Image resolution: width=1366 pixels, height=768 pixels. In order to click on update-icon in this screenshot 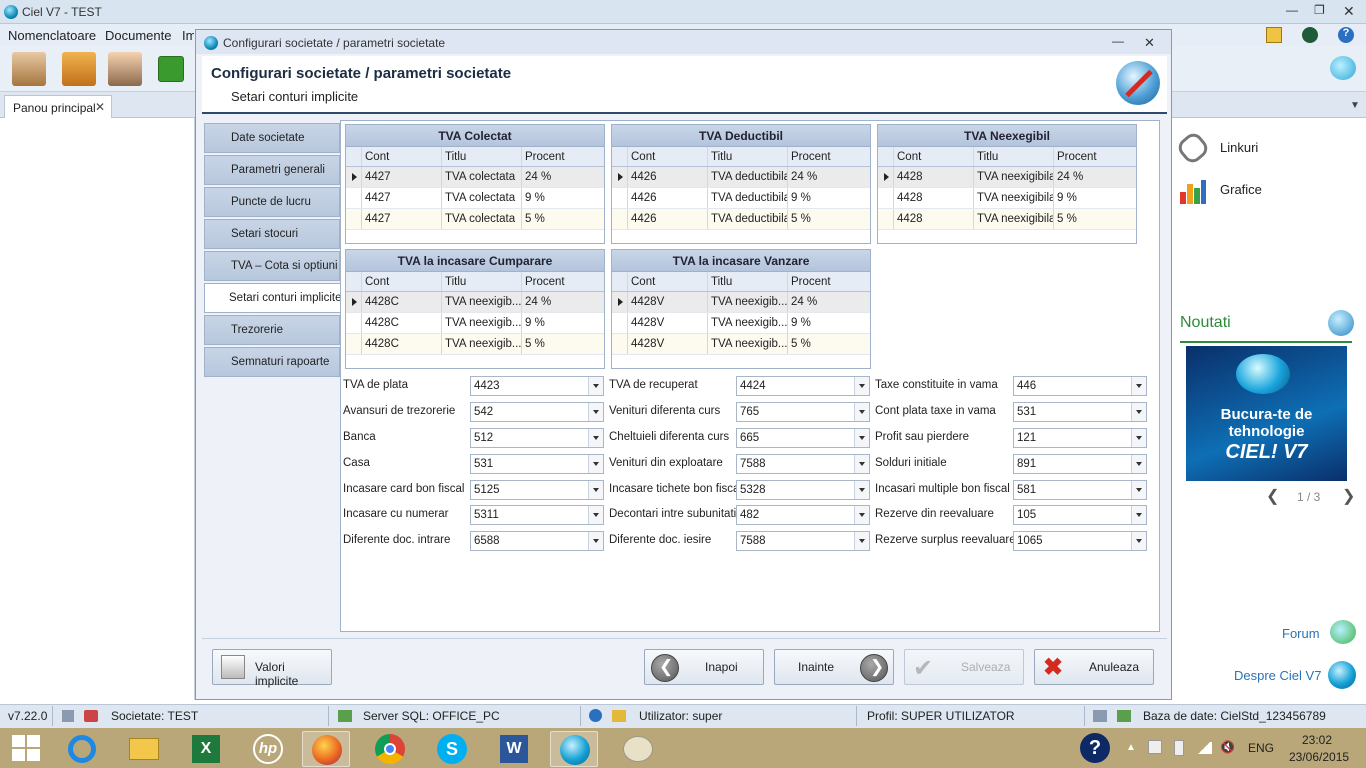, I will do `click(1310, 35)`.